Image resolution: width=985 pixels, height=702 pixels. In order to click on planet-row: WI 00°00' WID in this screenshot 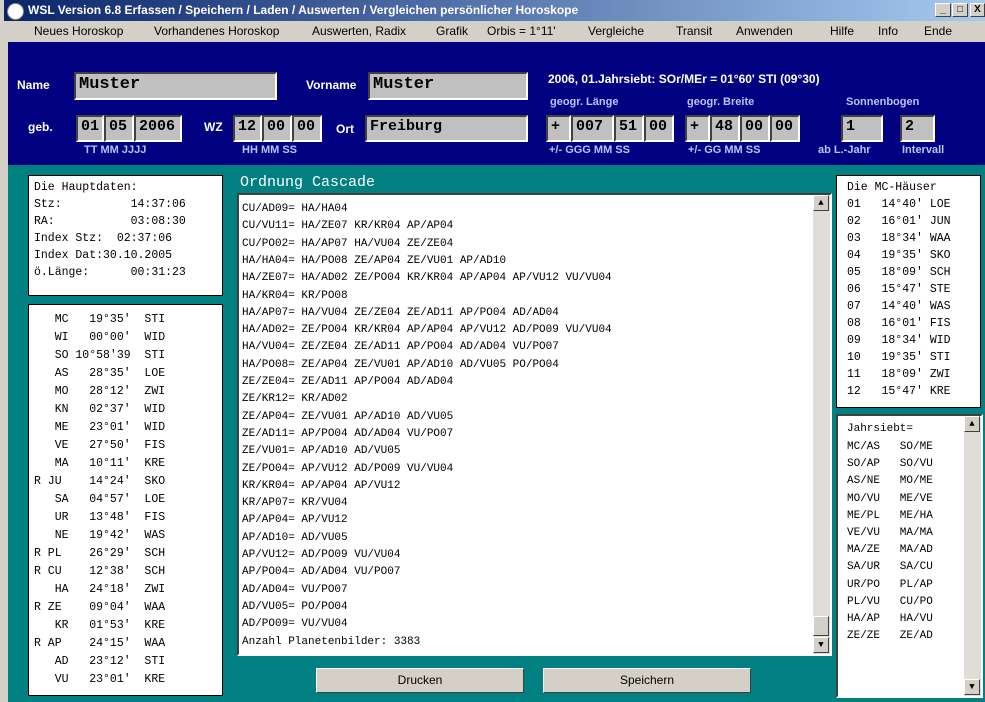, I will do `click(100, 337)`.